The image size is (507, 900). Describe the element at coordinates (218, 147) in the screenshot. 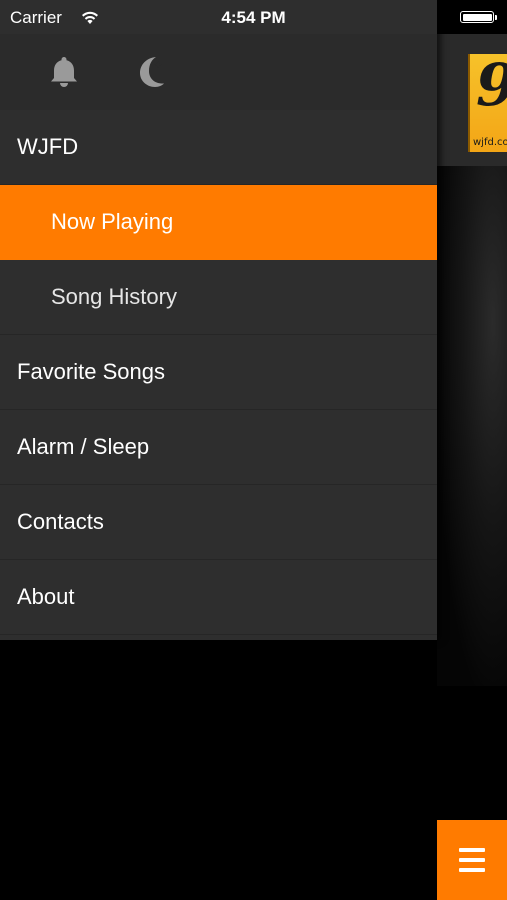

I see `menu-item-wjfd: WJFD` at that location.